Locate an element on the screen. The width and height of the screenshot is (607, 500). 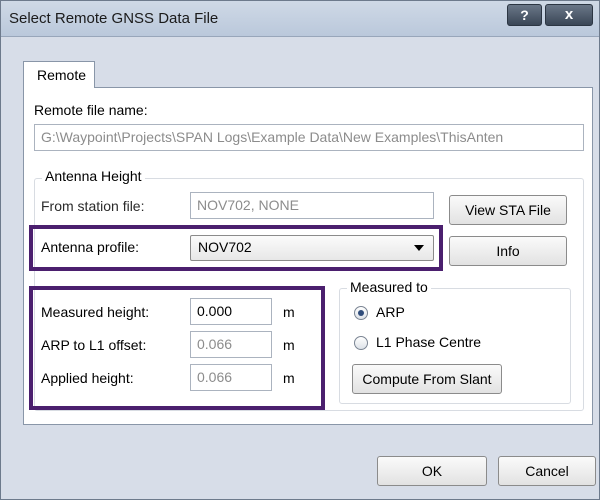
help-button: ? is located at coordinates (524, 15).